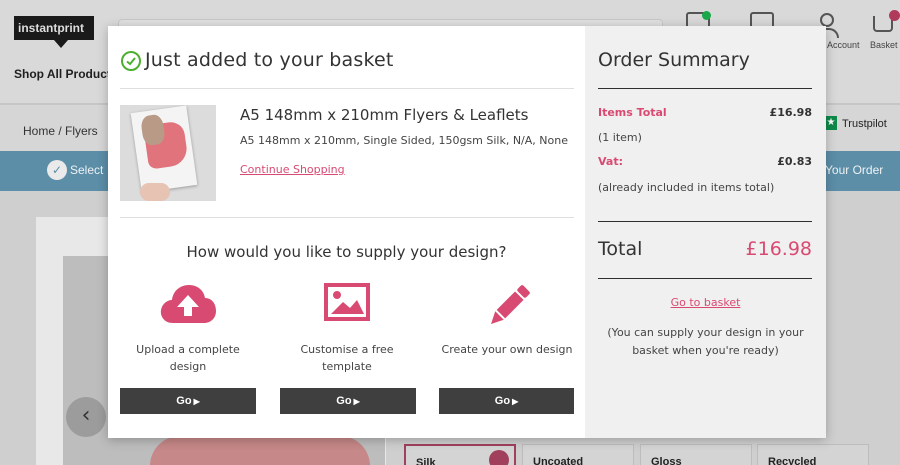 This screenshot has height=465, width=900. What do you see at coordinates (184, 401) in the screenshot?
I see `go-upload-button-label: Go` at bounding box center [184, 401].